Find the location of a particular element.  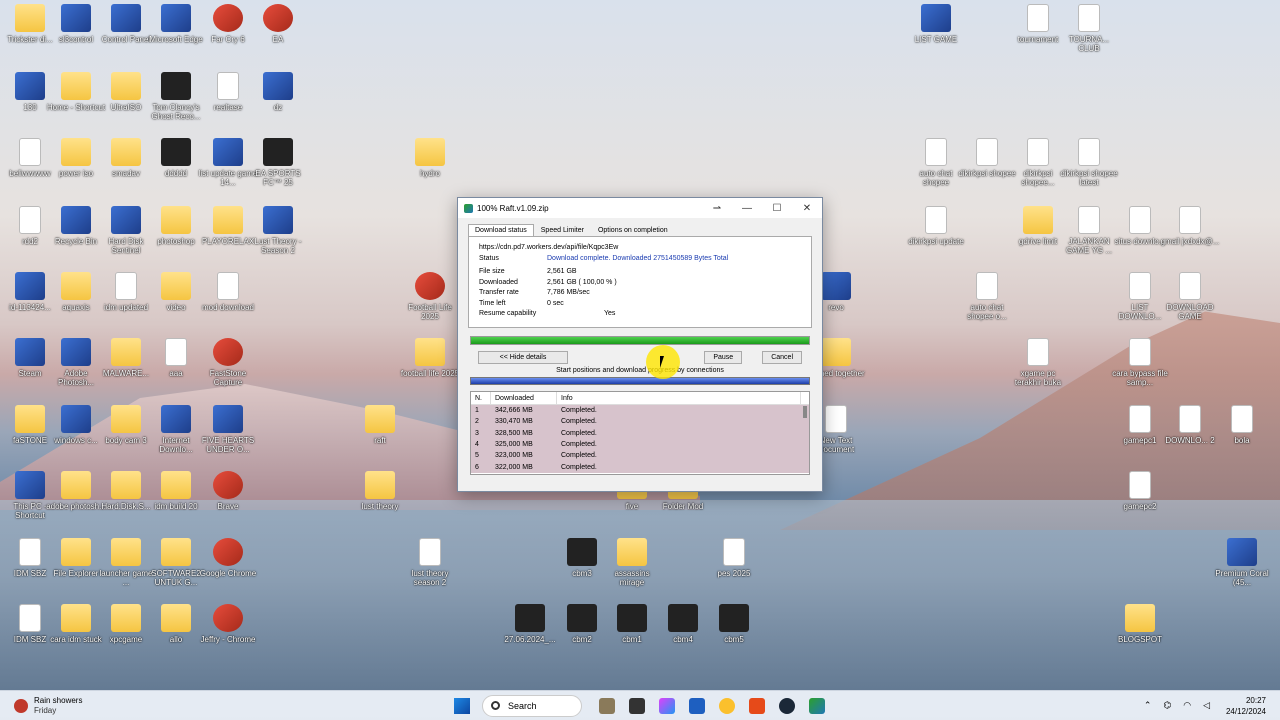

network-icon: ⌬ is located at coordinates (1167, 705).